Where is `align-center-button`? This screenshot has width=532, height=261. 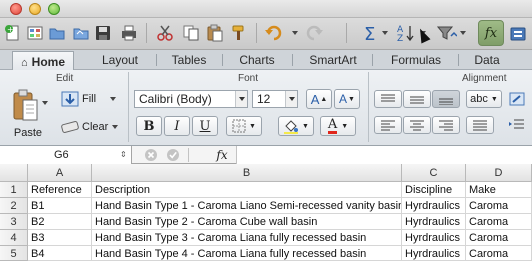 align-center-button is located at coordinates (417, 125).